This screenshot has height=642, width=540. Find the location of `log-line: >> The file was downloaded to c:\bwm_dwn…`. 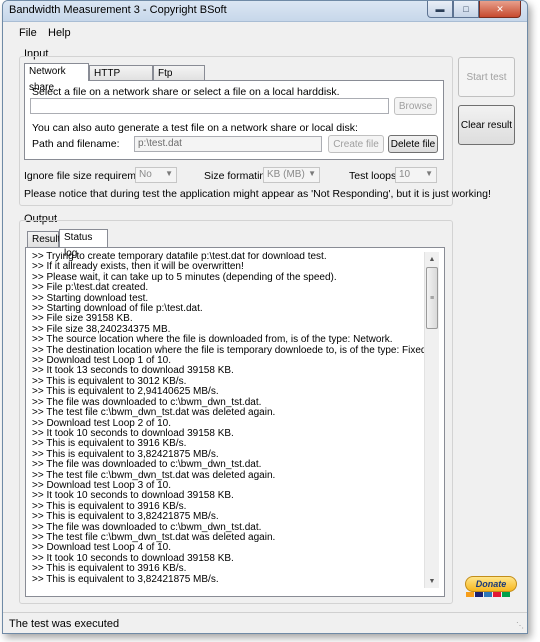

log-line: >> The file was downloaded to c:\bwm_dwn… is located at coordinates (147, 465).